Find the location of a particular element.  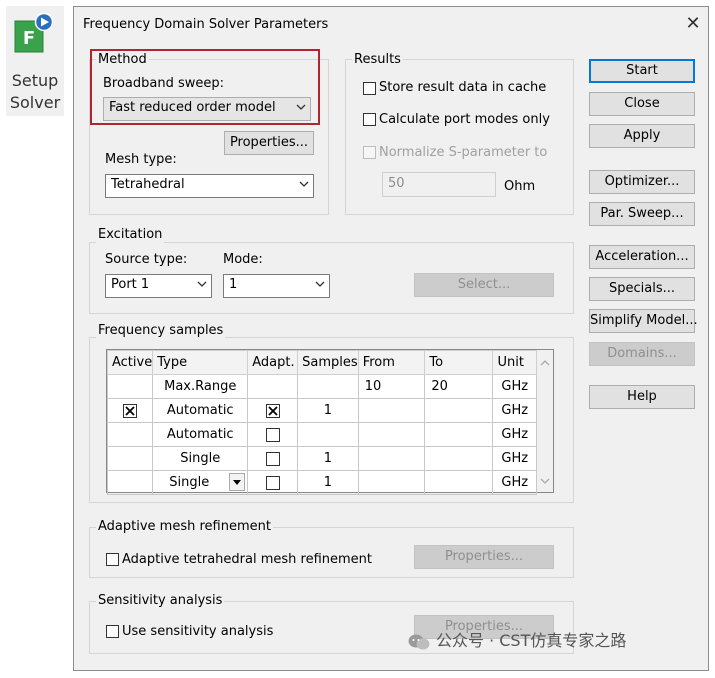

chevron-up-icon is located at coordinates (545, 363).